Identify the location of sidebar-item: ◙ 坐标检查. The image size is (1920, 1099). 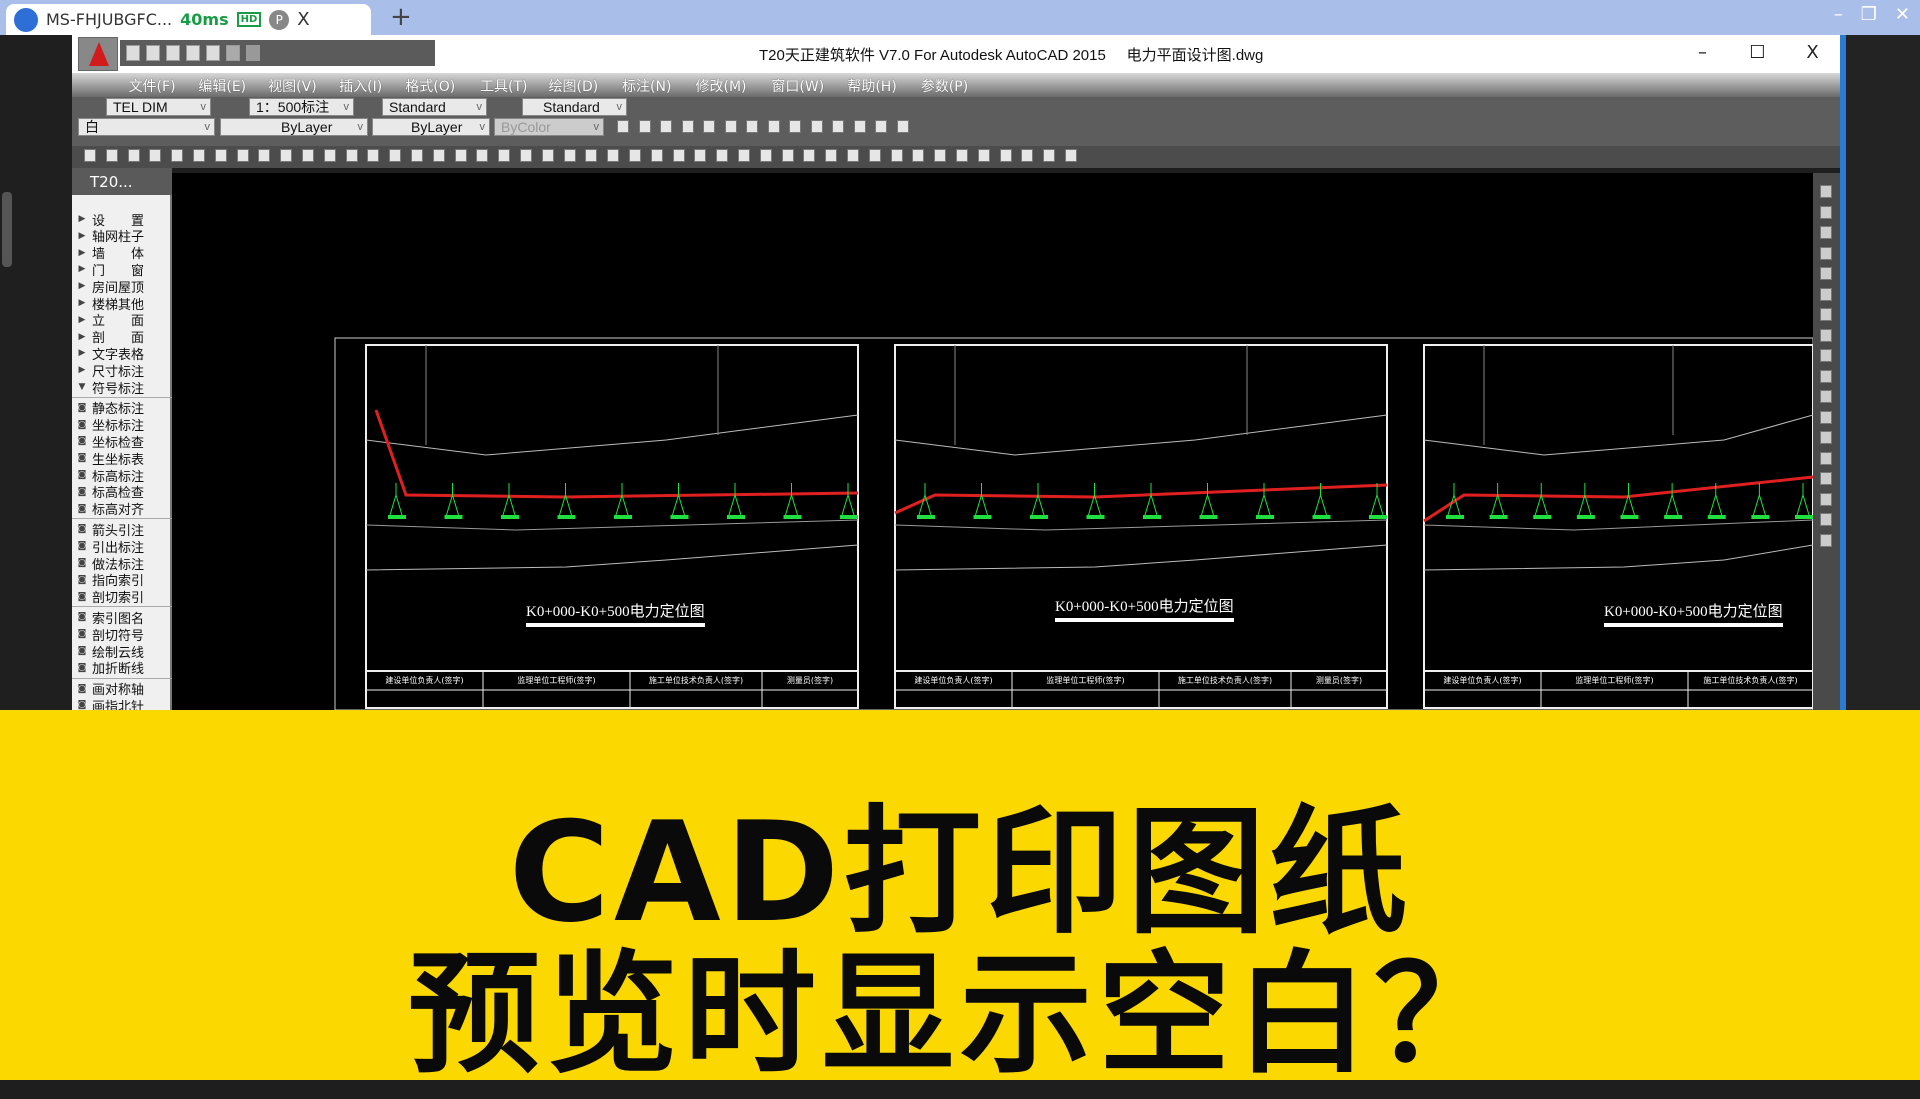
(122, 442).